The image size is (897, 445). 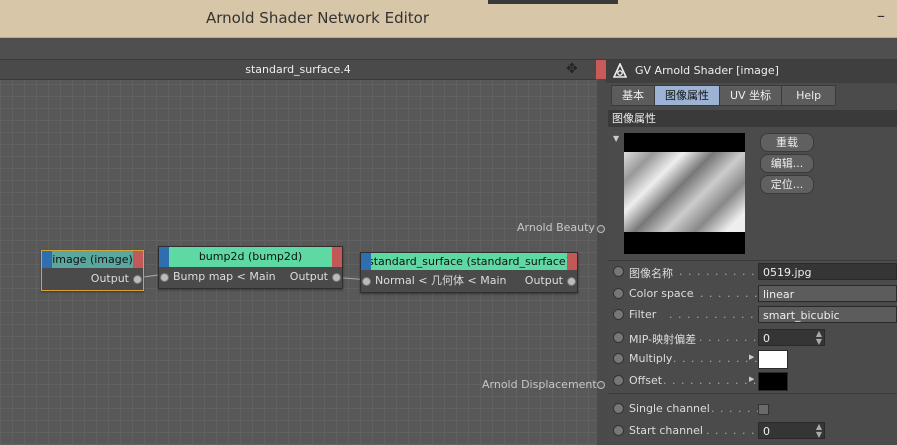 I want to click on node-title: image (image), so click(x=92, y=259).